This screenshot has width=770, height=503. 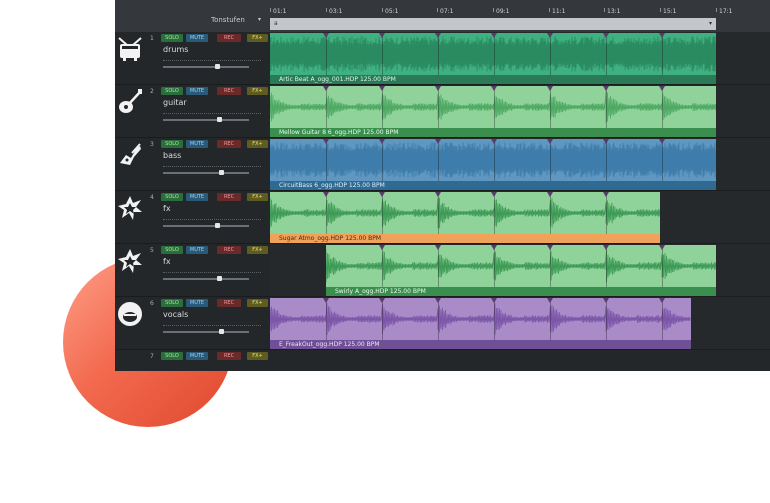 I want to click on track-lane: Artic Beat A_ogg_001.HDP 125.00 BPM, so click(x=520, y=58).